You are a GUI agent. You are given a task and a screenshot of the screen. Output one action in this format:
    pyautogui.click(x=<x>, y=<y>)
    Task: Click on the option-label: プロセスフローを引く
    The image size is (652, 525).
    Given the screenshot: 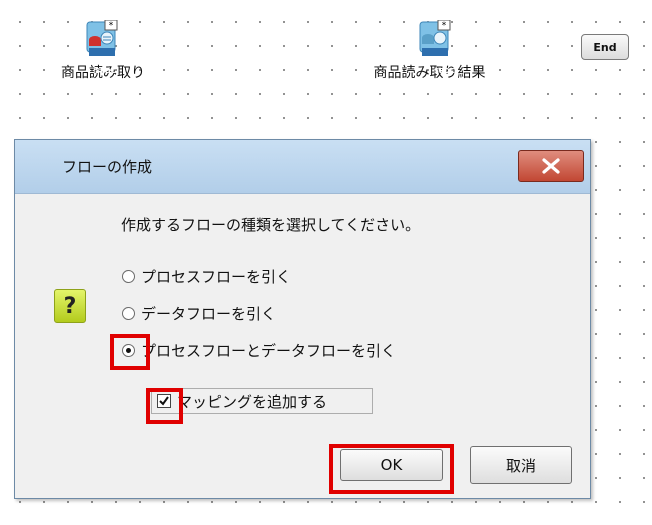 What is the action you would take?
    pyautogui.click(x=216, y=277)
    